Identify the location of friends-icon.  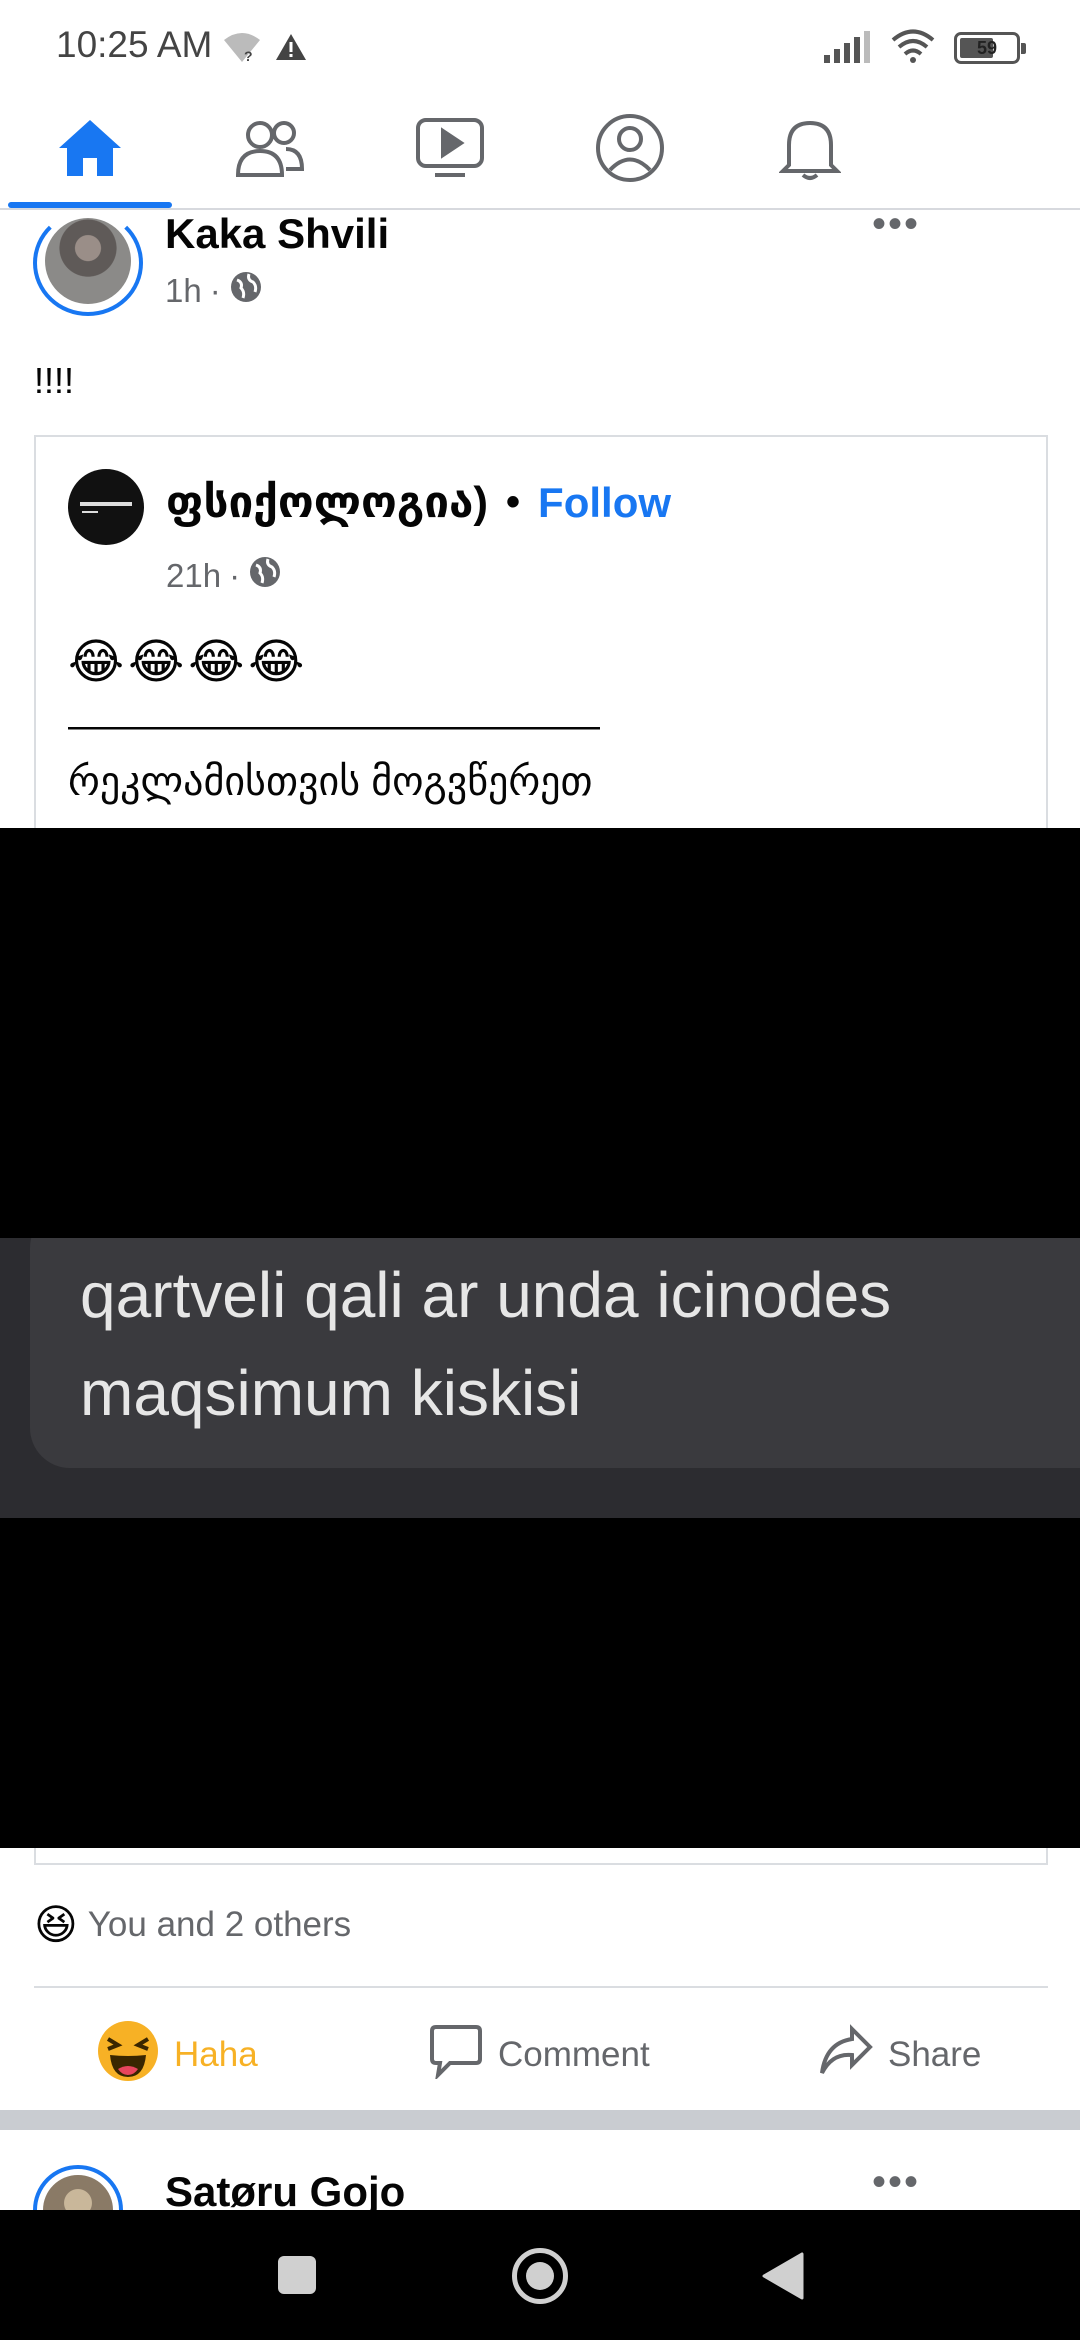
(270, 150).